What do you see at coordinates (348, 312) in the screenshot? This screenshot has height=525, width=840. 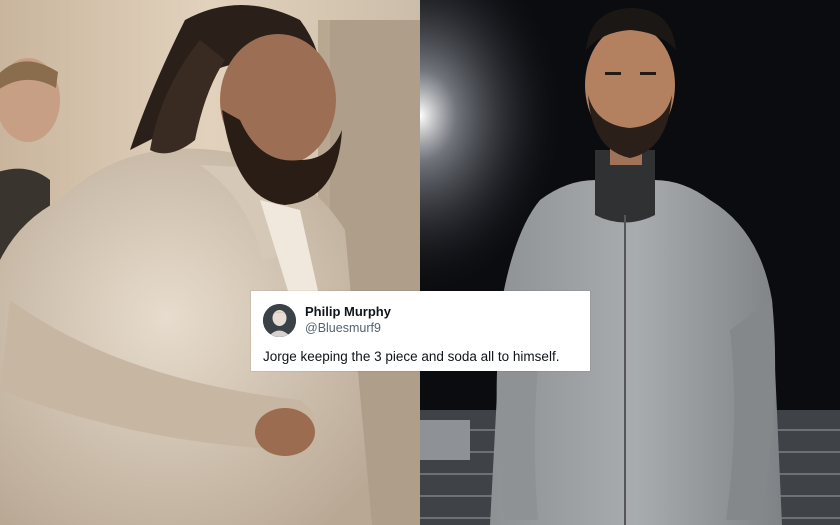 I see `display-name: Philip Murphy` at bounding box center [348, 312].